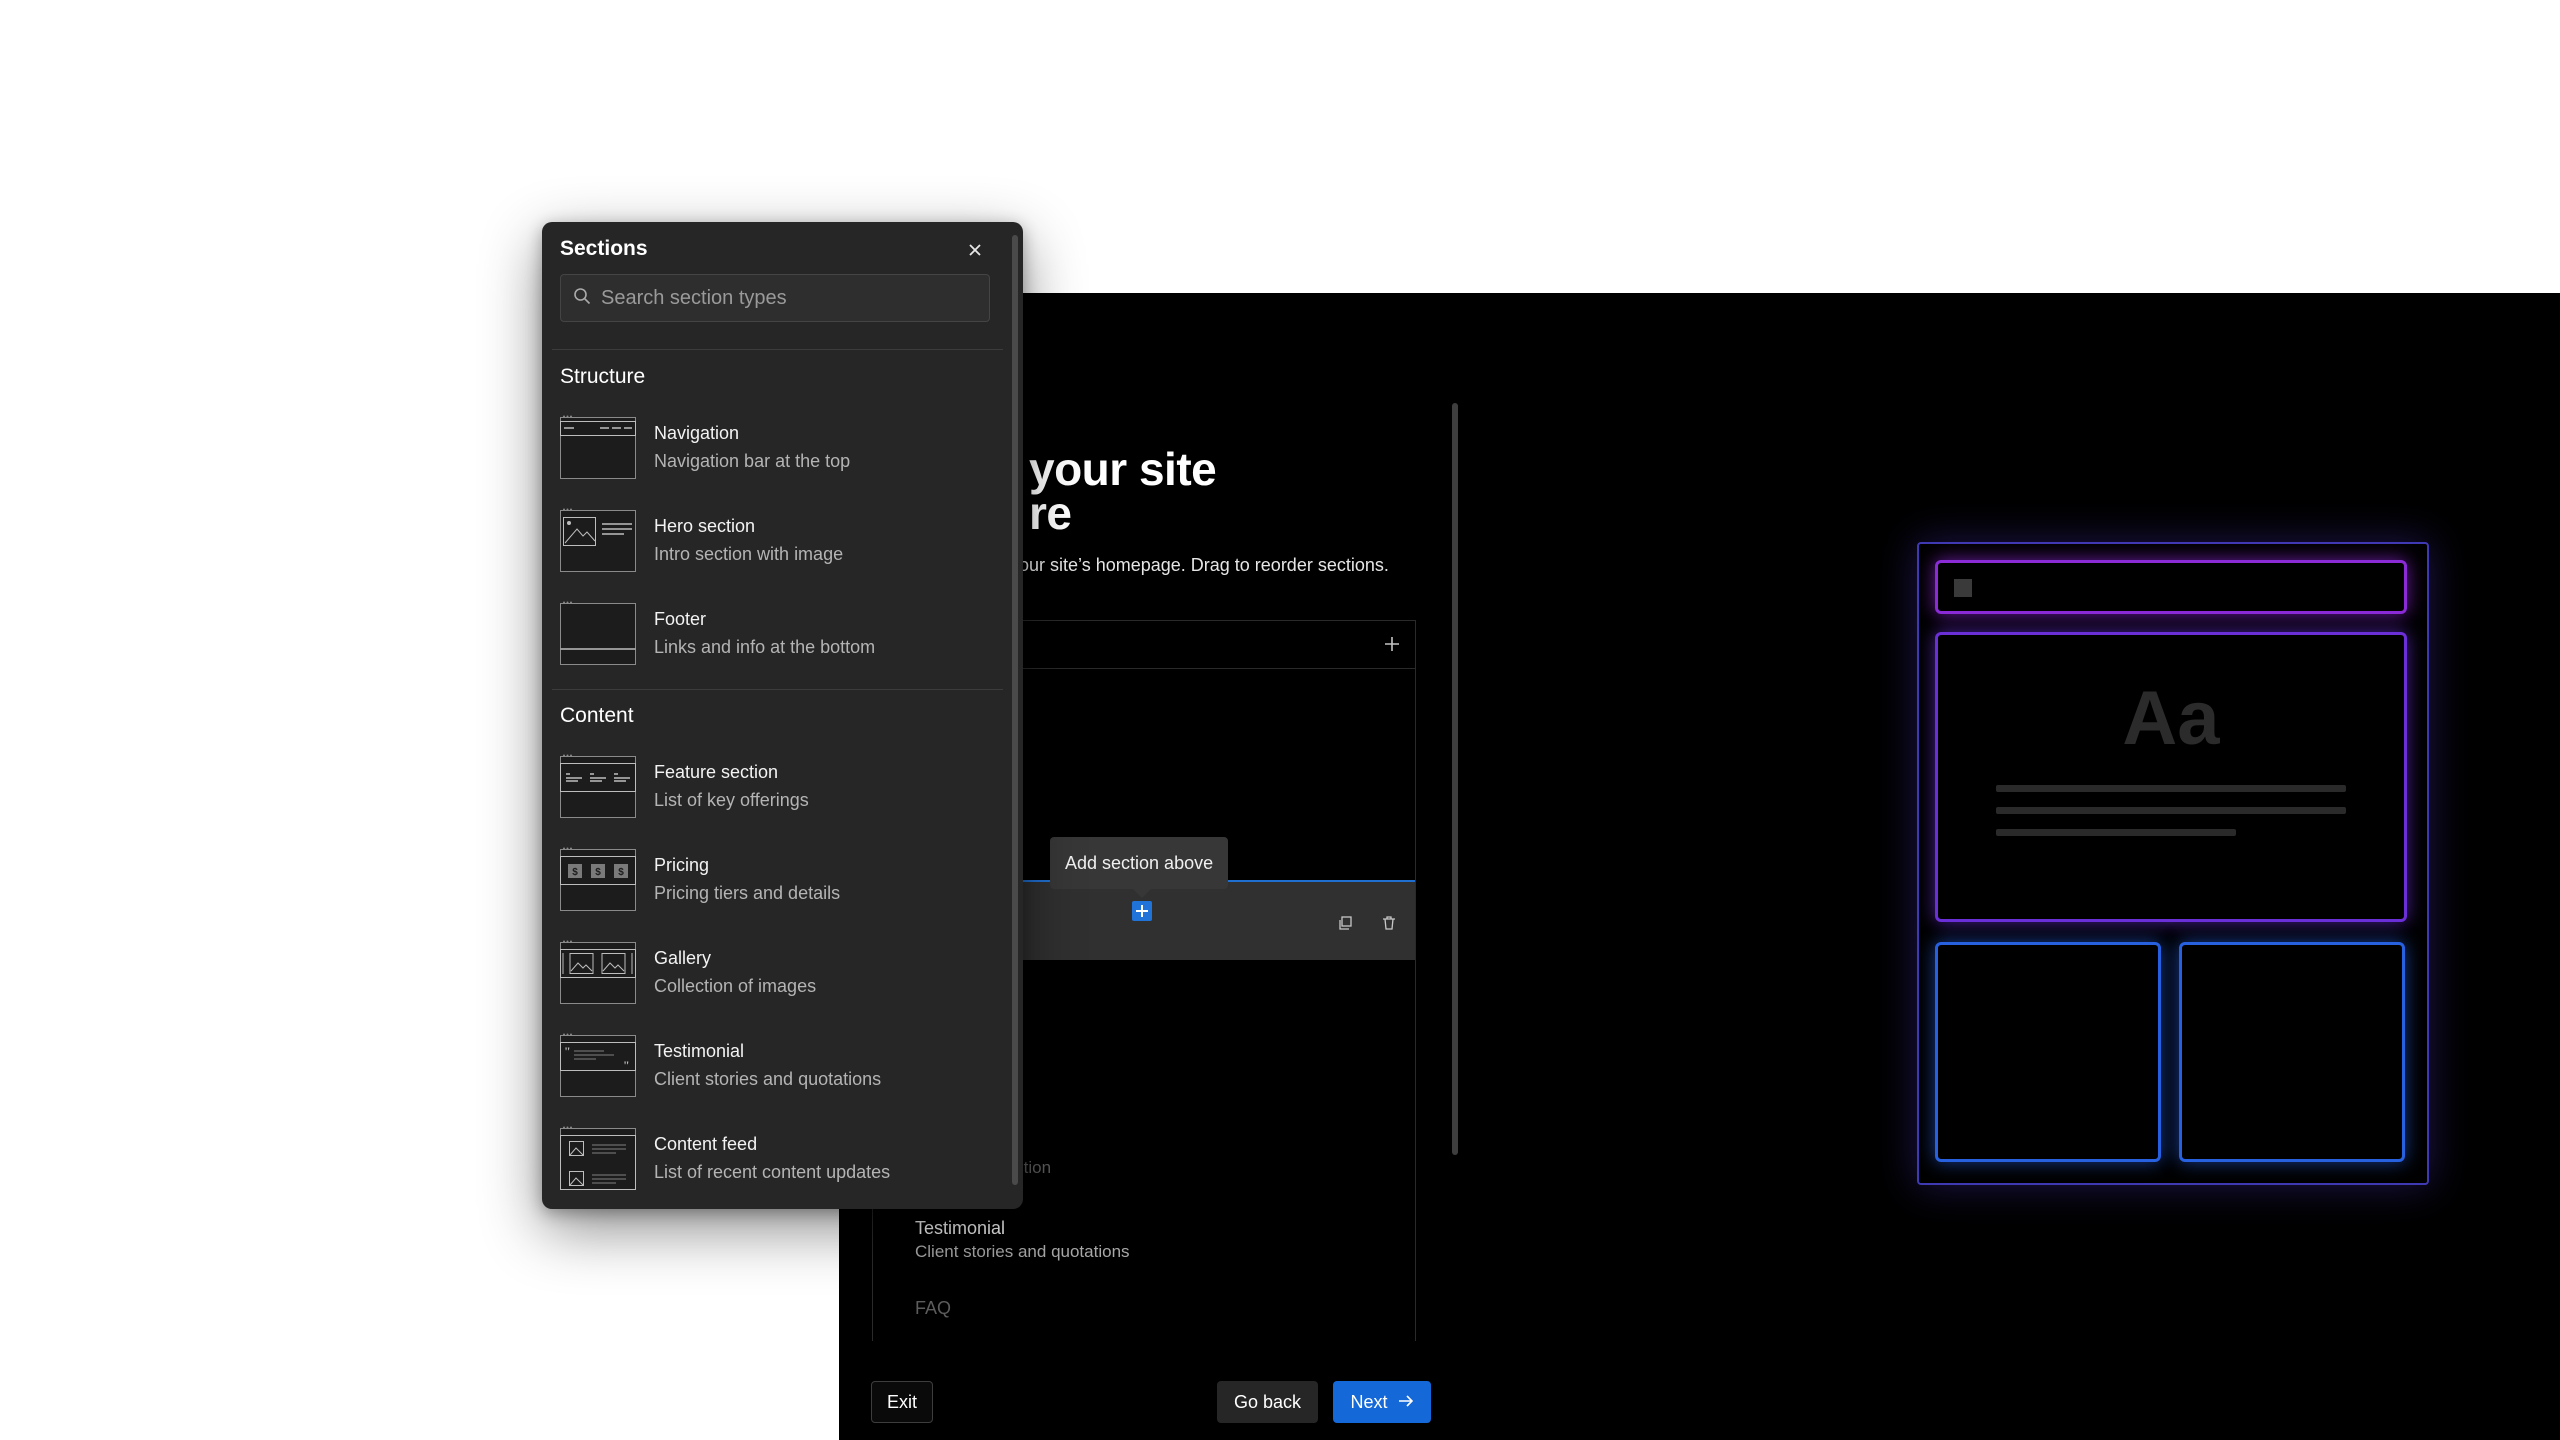  Describe the element at coordinates (598, 540) in the screenshot. I see `hero-thumbnail-icon` at that location.